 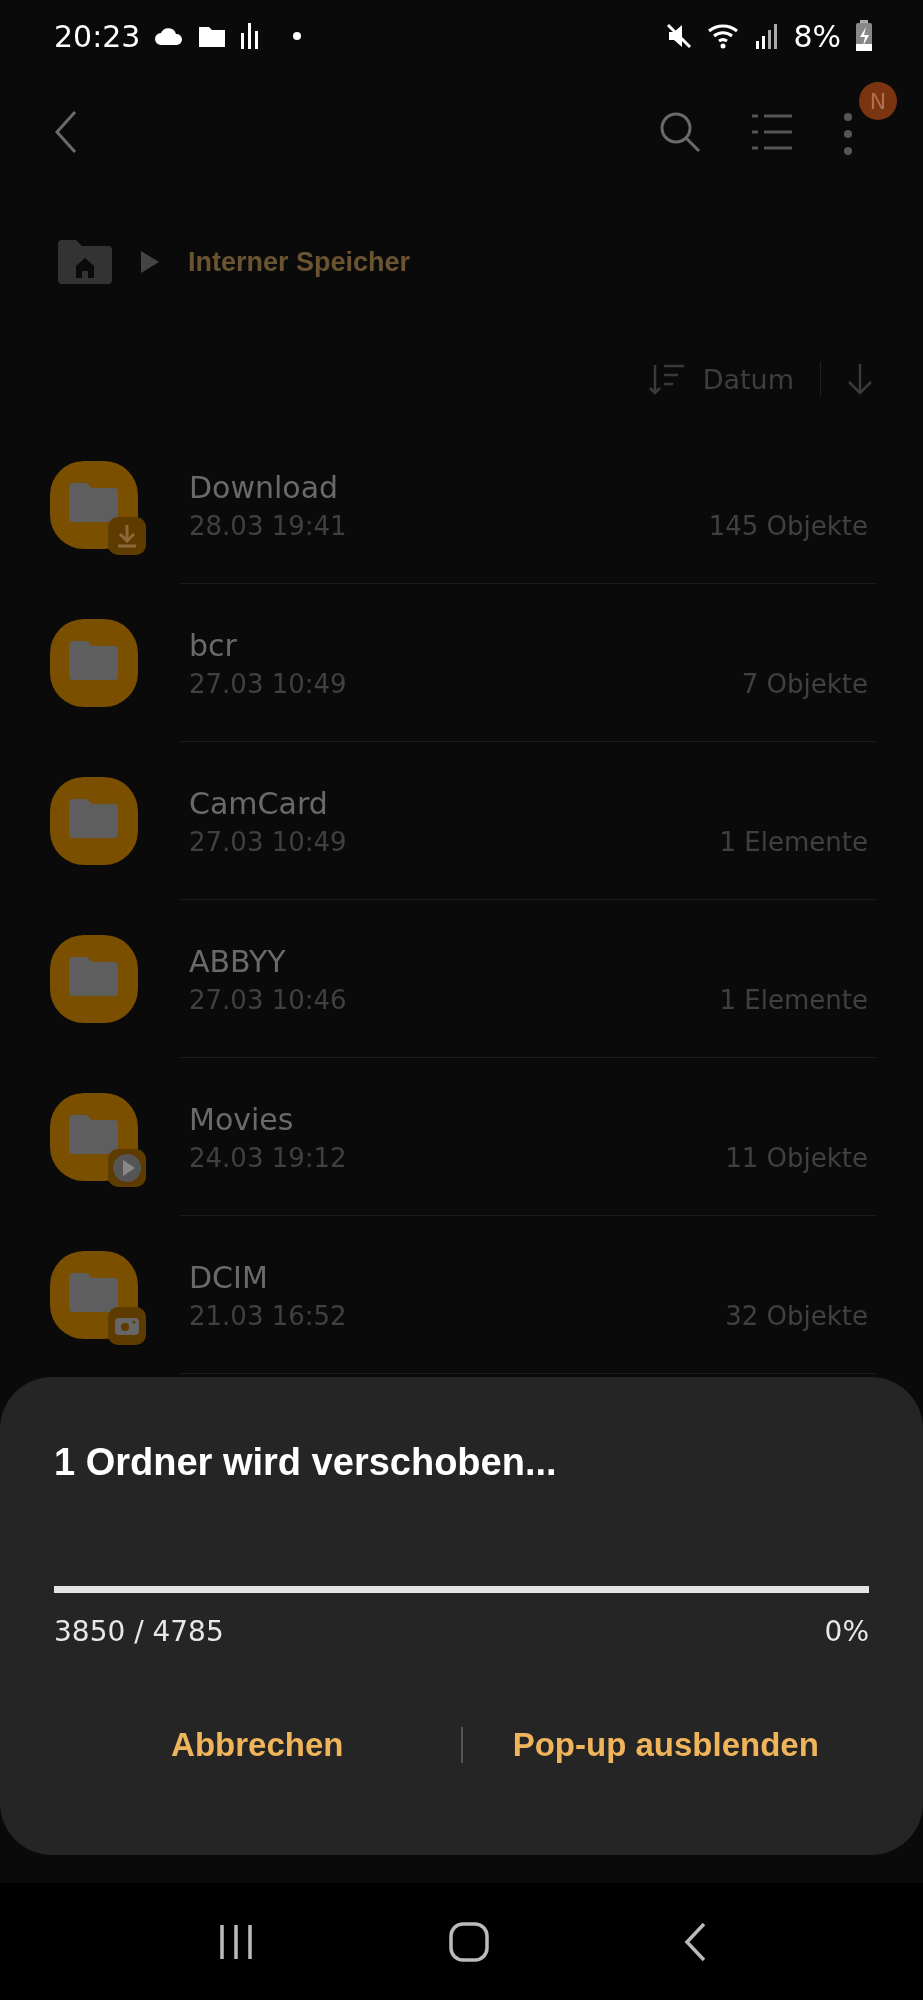 What do you see at coordinates (680, 132) in the screenshot?
I see `search-icon` at bounding box center [680, 132].